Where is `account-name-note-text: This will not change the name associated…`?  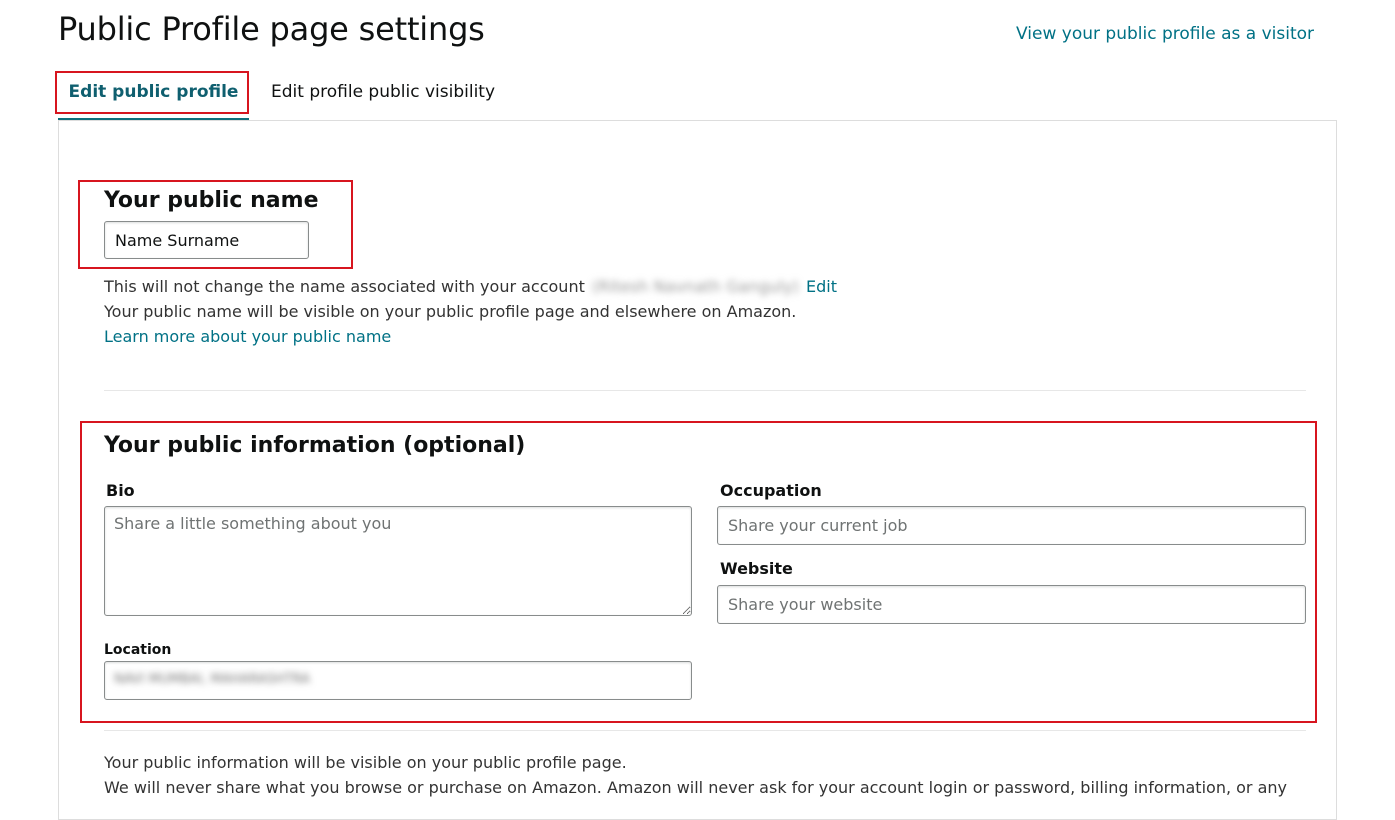 account-name-note-text: This will not change the name associated… is located at coordinates (344, 286).